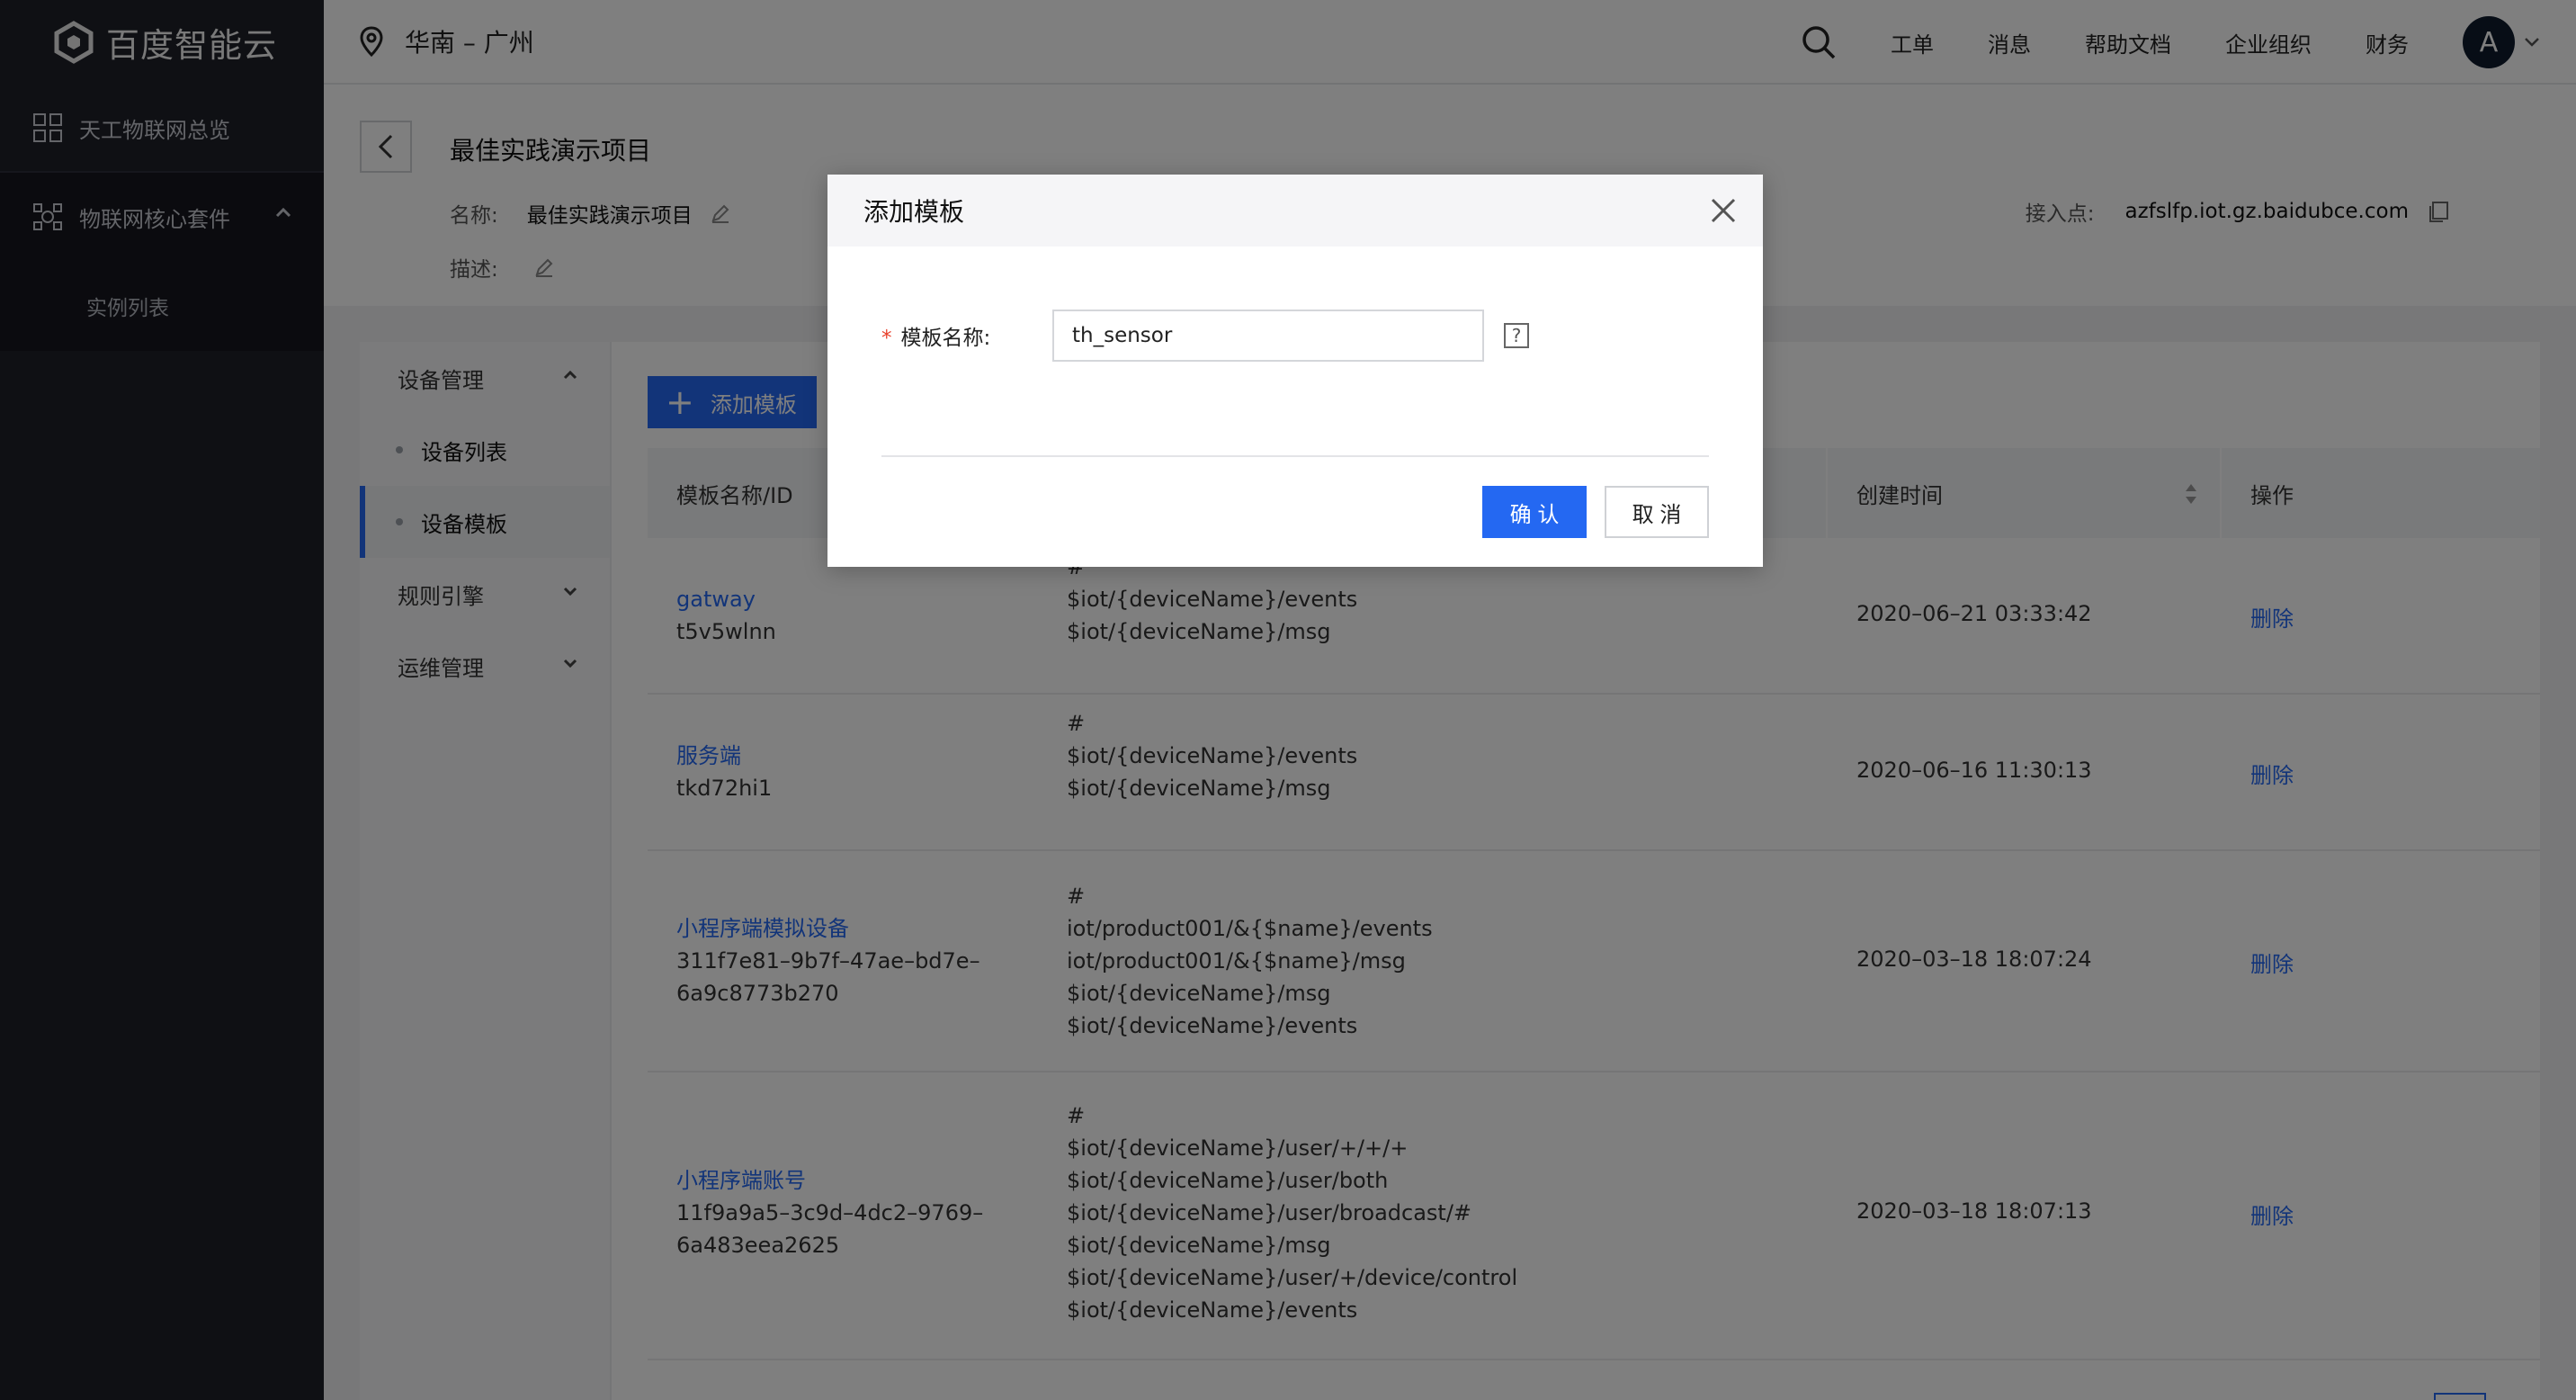 The height and width of the screenshot is (1400, 2576). Describe the element at coordinates (914, 212) in the screenshot. I see `dialog-title: 添加模板` at that location.